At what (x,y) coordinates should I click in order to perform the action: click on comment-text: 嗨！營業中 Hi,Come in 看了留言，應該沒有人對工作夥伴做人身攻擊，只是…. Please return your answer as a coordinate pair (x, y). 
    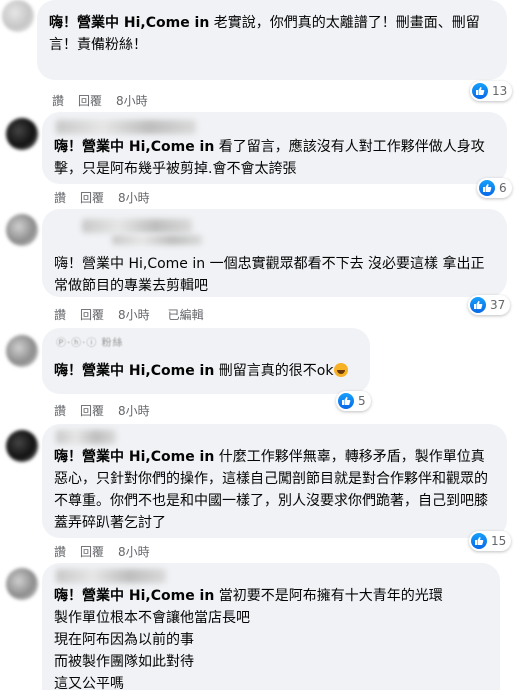
    Looking at the image, I should click on (274, 158).